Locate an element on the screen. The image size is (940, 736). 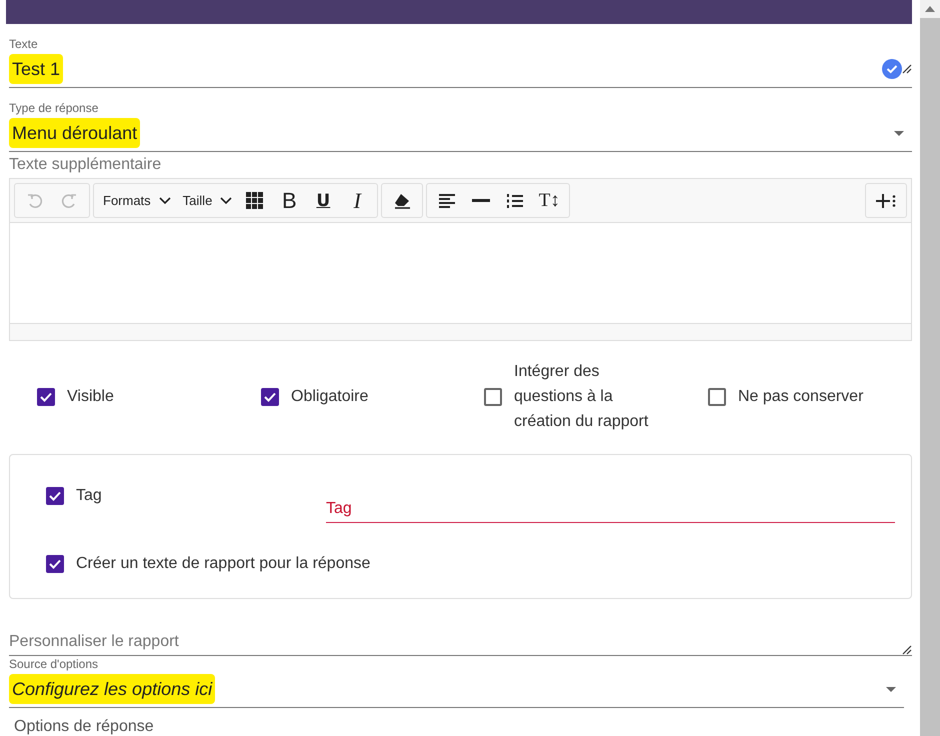
numbered-list-icon is located at coordinates (515, 200).